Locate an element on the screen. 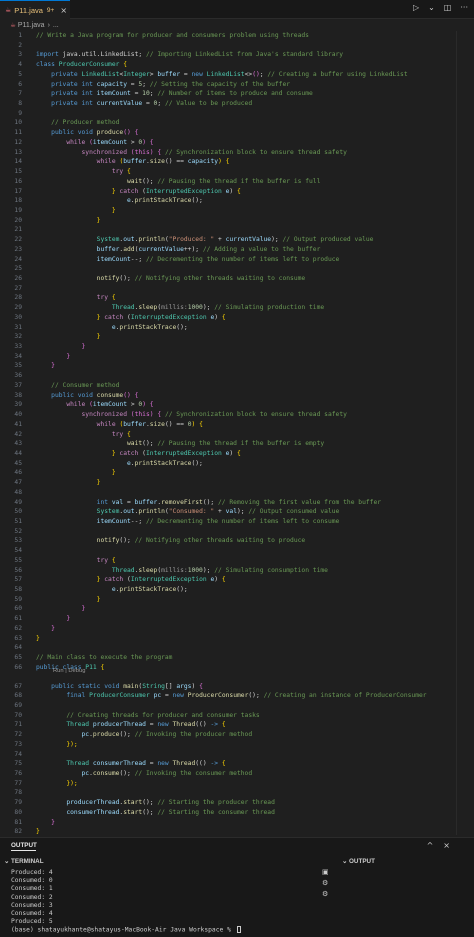 This screenshot has height=937, width=474. code-line: 39 while (itemCount > 0) { is located at coordinates (237, 405).